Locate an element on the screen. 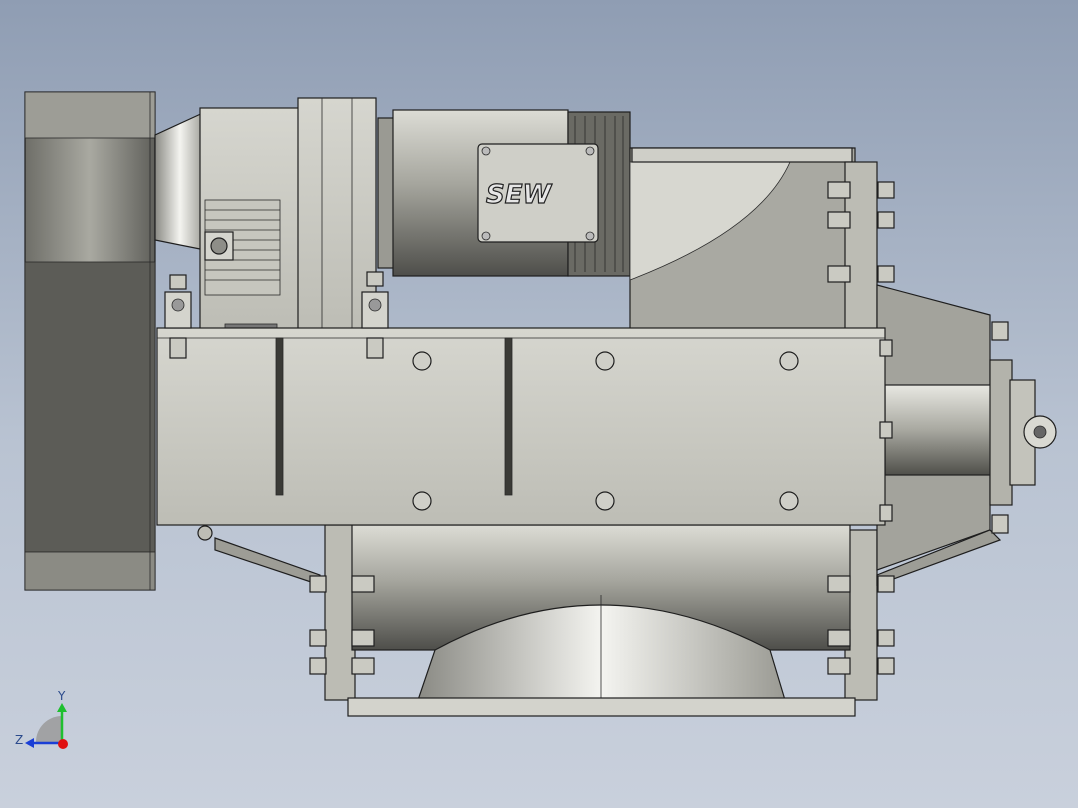  brand-label: SEW is located at coordinates (519, 195).